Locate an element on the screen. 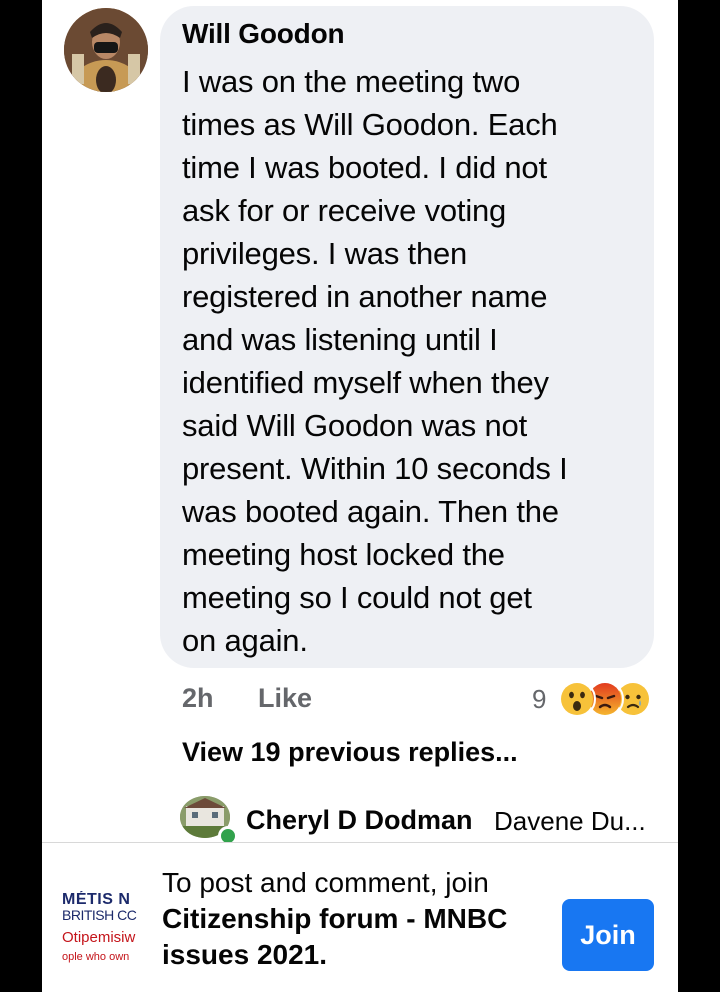  join-prompt-text: To post and comment, join is located at coordinates (325, 882).